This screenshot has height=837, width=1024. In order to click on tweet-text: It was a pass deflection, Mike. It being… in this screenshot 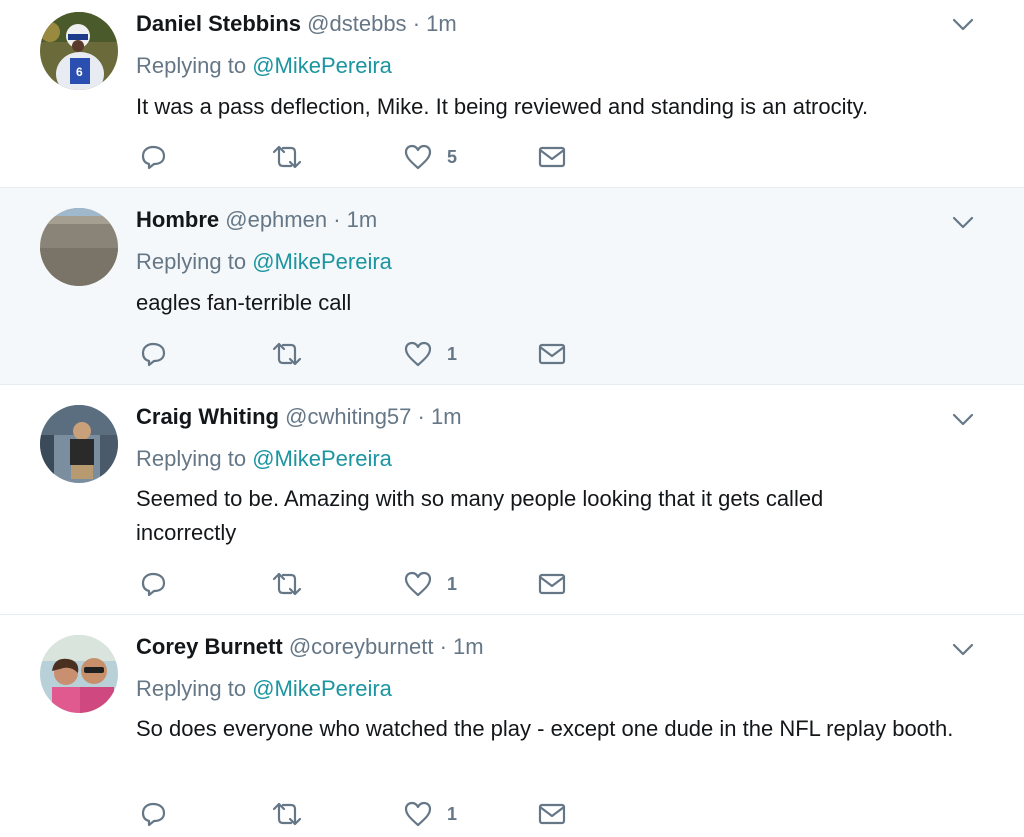, I will do `click(502, 106)`.